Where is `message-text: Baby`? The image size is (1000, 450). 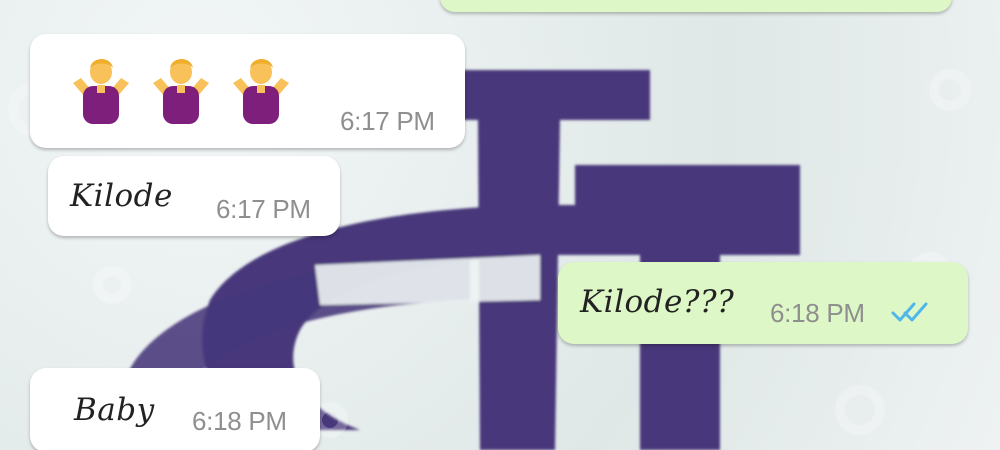
message-text: Baby is located at coordinates (114, 410).